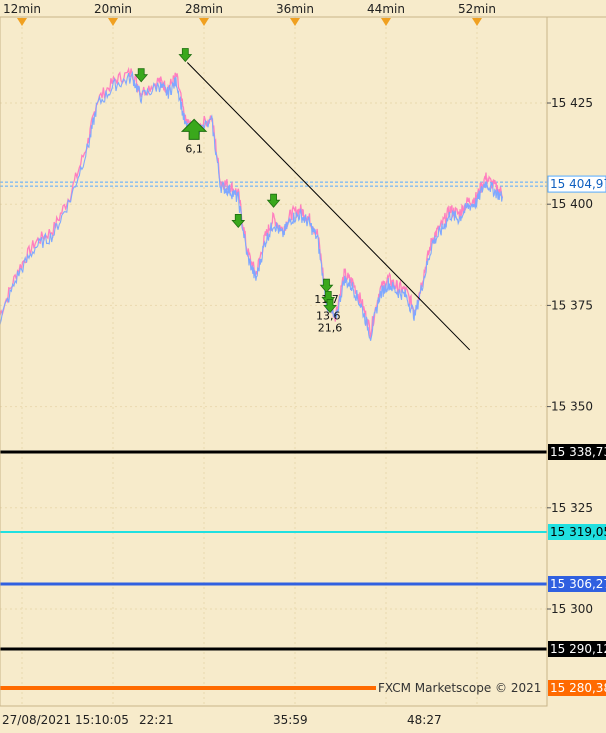 The image size is (606, 733). What do you see at coordinates (572, 508) in the screenshot?
I see `y-tick-label: 15 325` at bounding box center [572, 508].